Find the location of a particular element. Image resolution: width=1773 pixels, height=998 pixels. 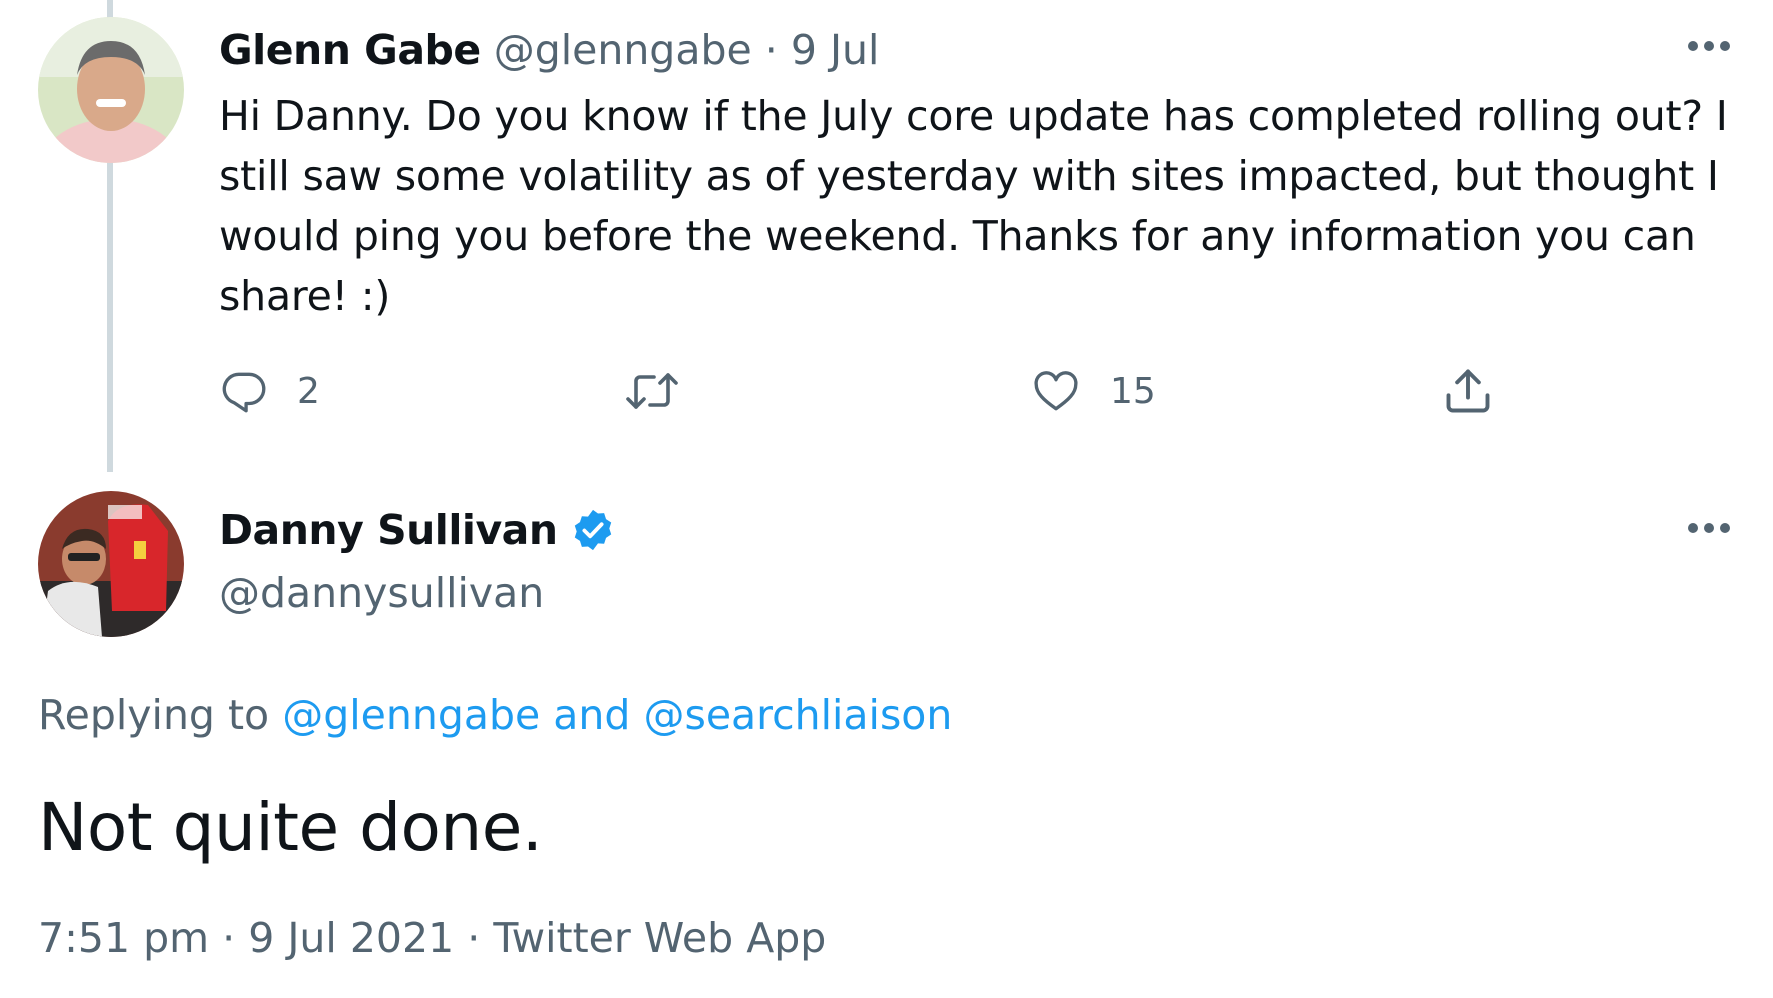

reply-icon is located at coordinates (244, 392).